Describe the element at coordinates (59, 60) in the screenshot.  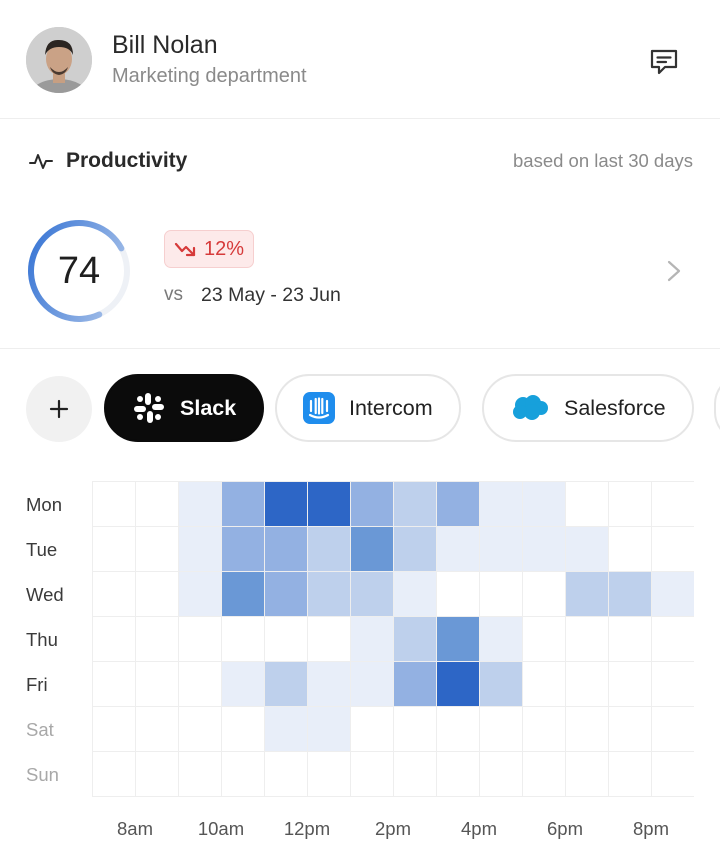
I see `avatar` at that location.